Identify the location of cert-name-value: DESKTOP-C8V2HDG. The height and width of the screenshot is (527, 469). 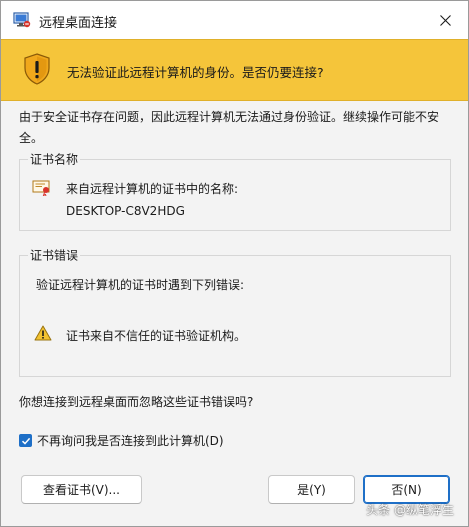
(125, 211).